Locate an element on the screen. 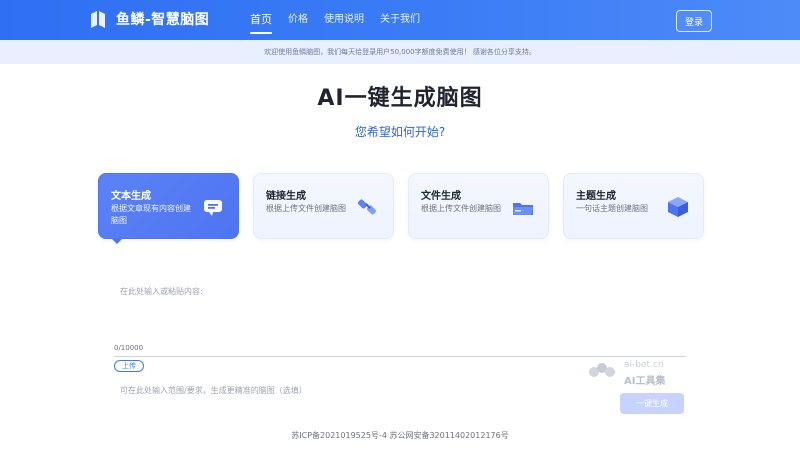 The image size is (800, 450). login-button: 登录 is located at coordinates (693, 21).